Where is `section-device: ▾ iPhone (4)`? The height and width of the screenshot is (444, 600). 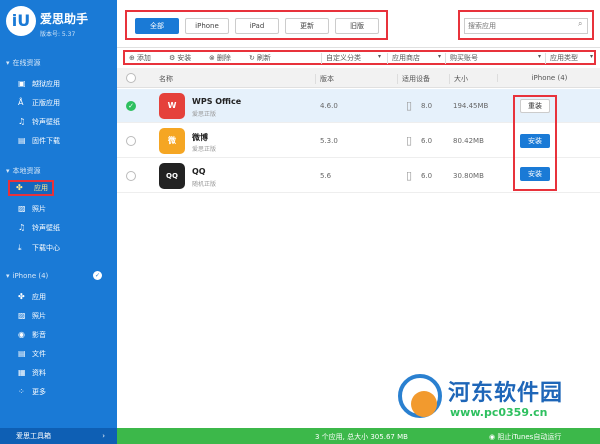
section-device: ▾ iPhone (4) is located at coordinates (27, 276).